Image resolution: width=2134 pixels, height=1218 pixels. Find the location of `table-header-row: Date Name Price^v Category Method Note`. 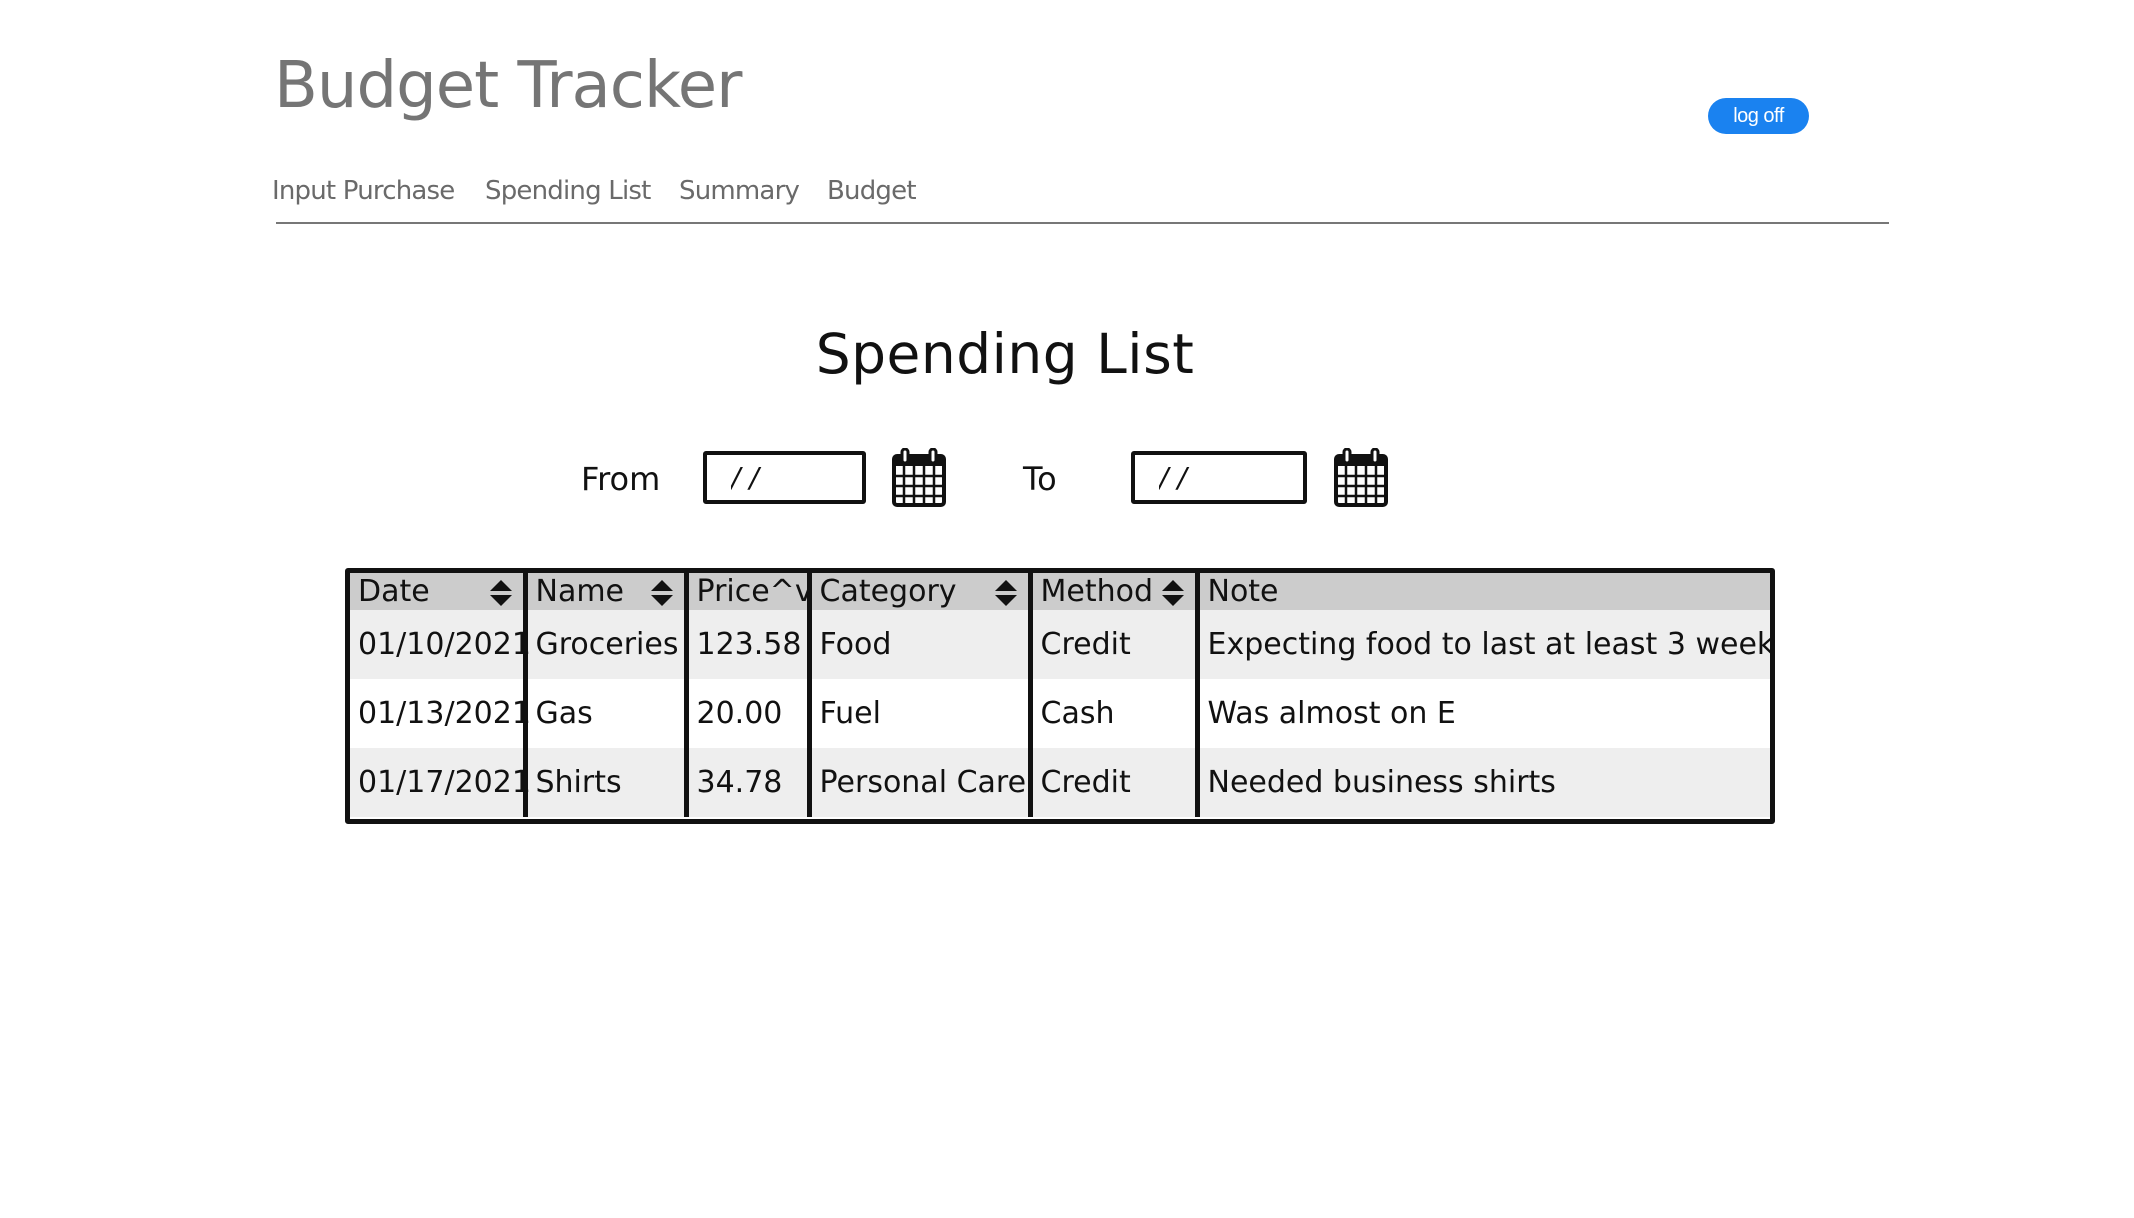

table-header-row: Date Name Price^v Category Method Note is located at coordinates (1060, 591).